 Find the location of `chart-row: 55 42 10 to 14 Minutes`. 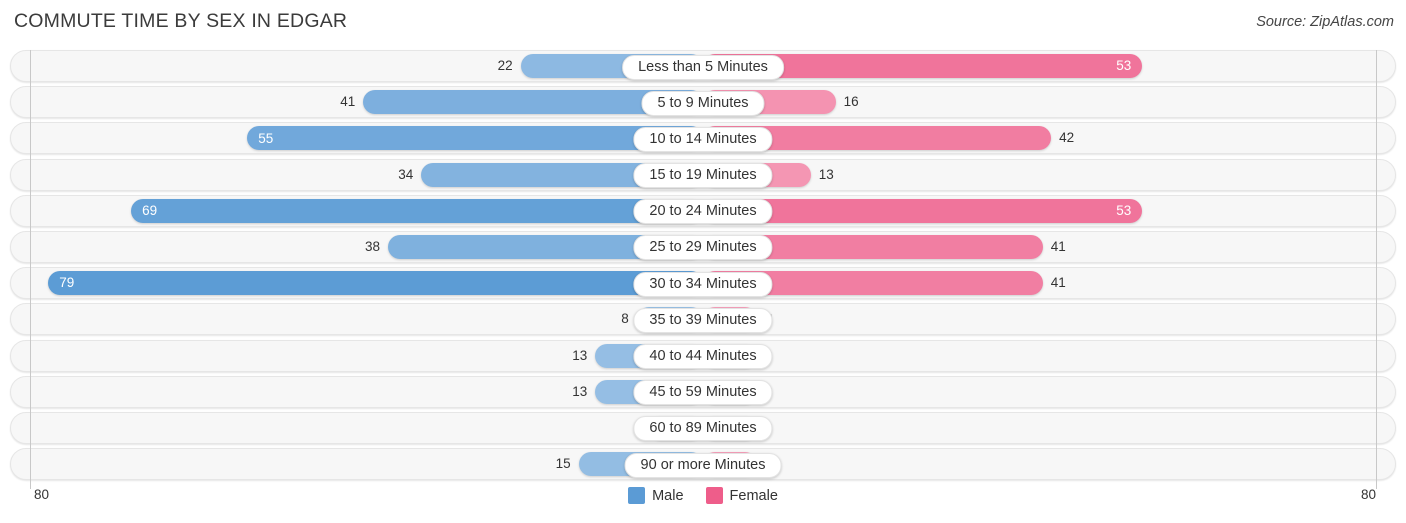

chart-row: 55 42 10 to 14 Minutes is located at coordinates (703, 138).